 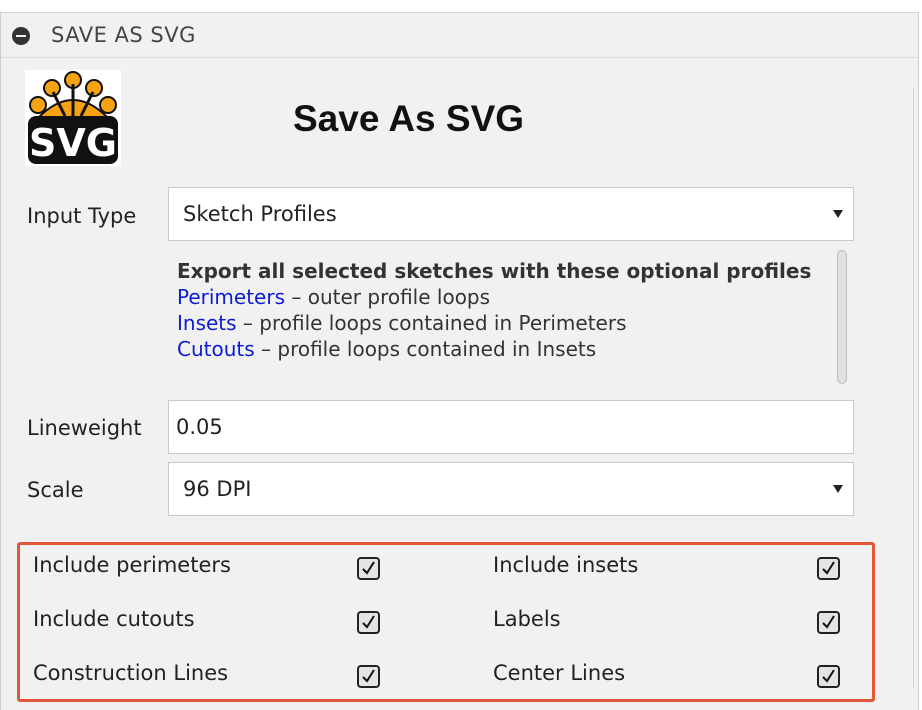 I want to click on include-insets-checkbox, so click(x=828, y=568).